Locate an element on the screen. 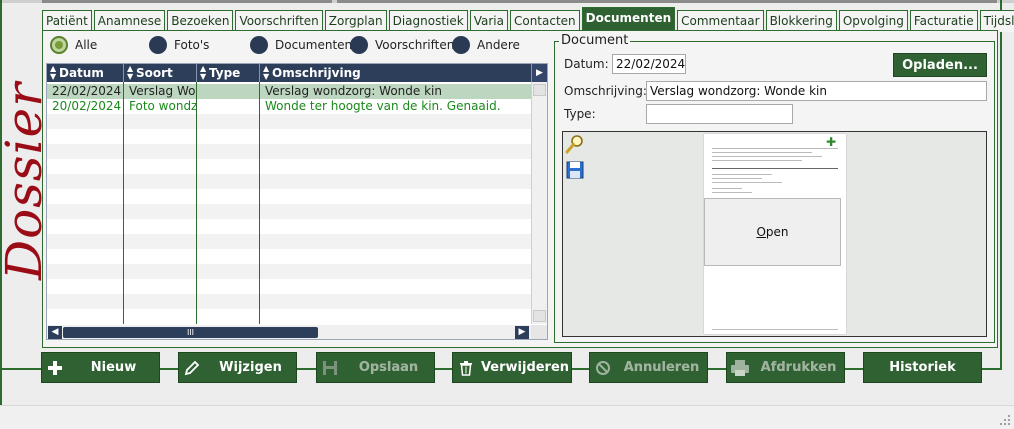 The image size is (1014, 429). filter-radio-fotos: Foto's is located at coordinates (179, 45).